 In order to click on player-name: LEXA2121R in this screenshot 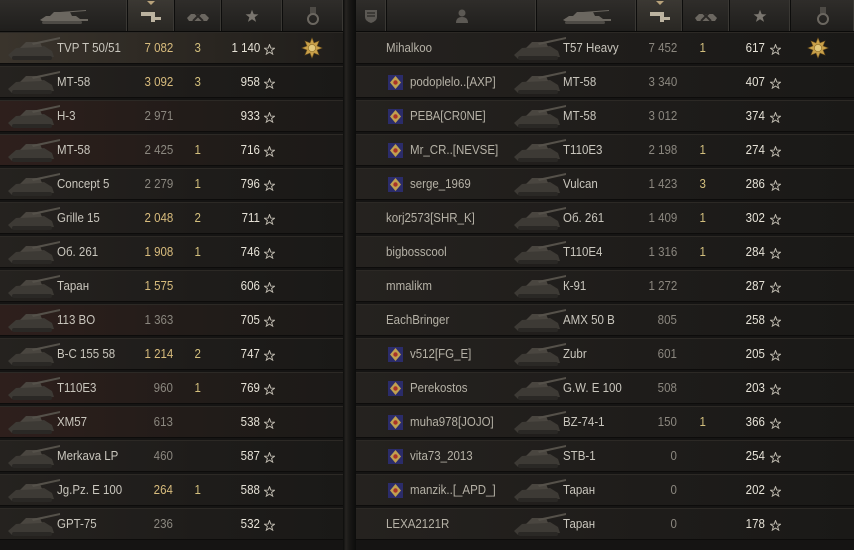, I will do `click(417, 524)`.